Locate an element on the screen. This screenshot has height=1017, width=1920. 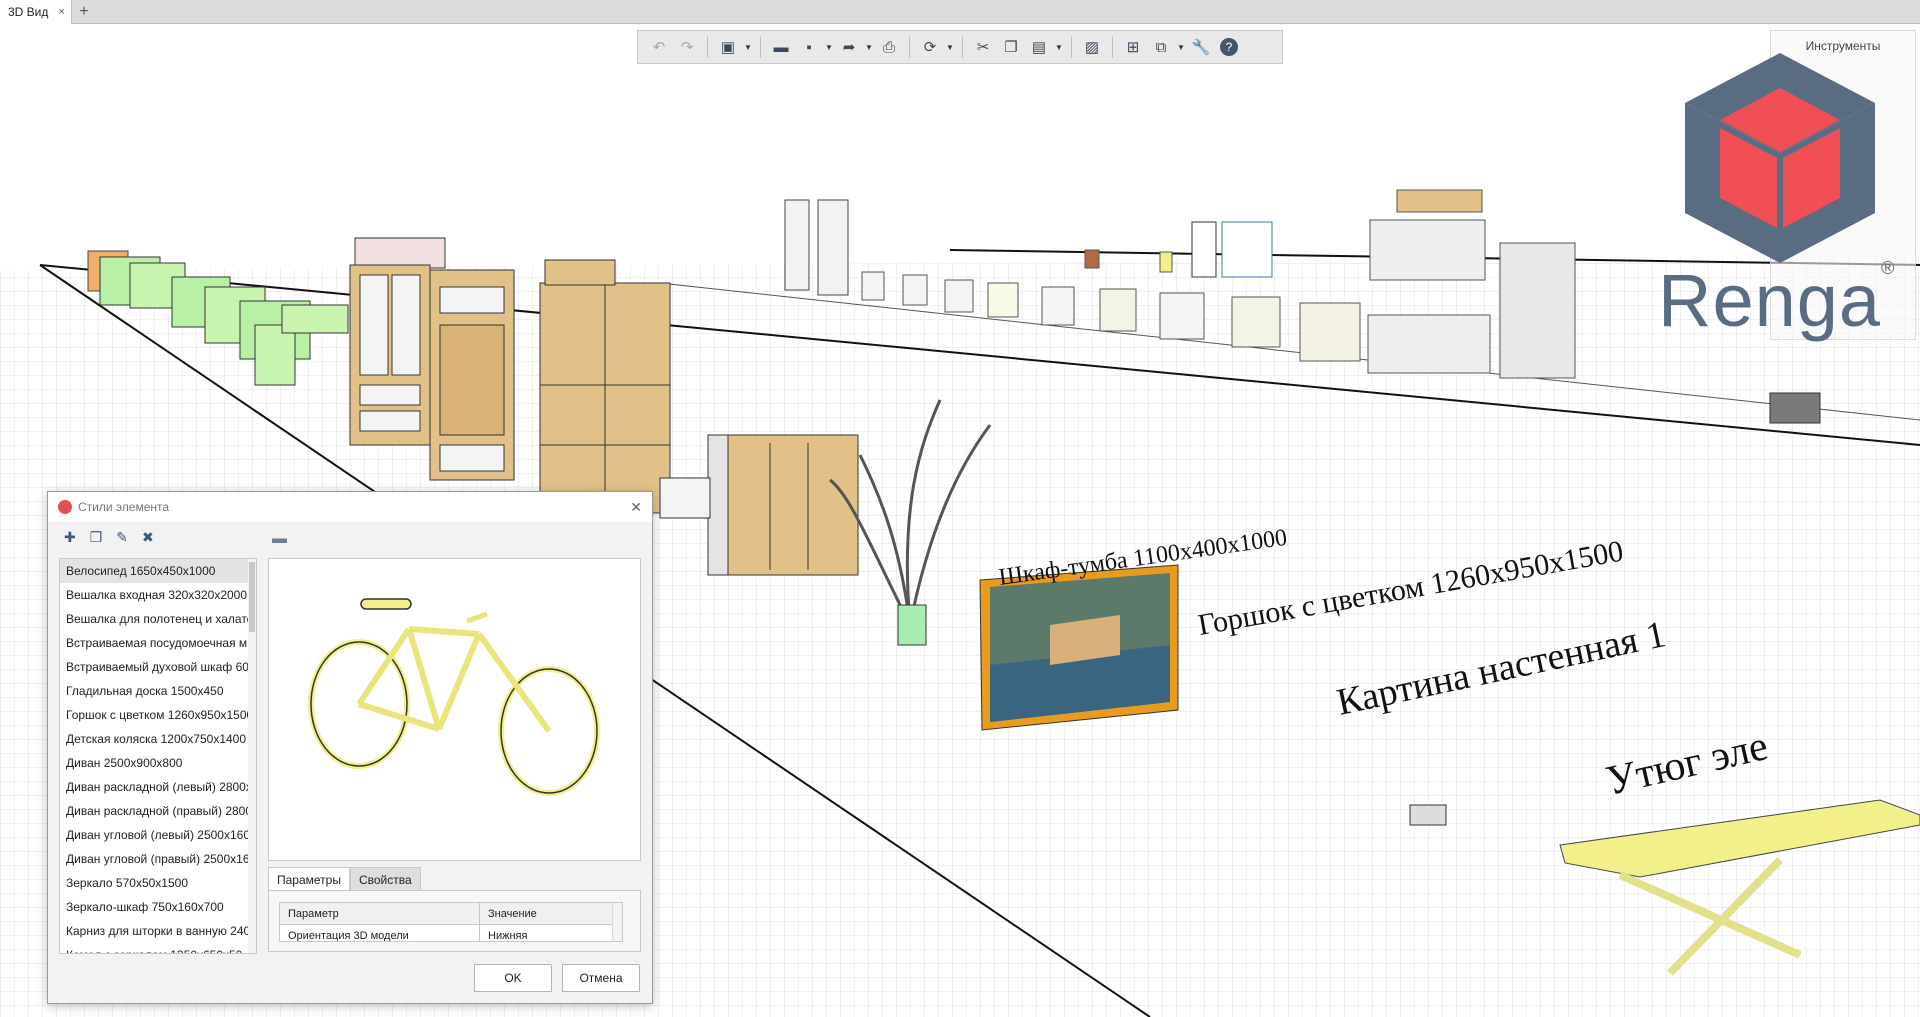
tab-3d-view: 3D Вид × is located at coordinates (36, 12).